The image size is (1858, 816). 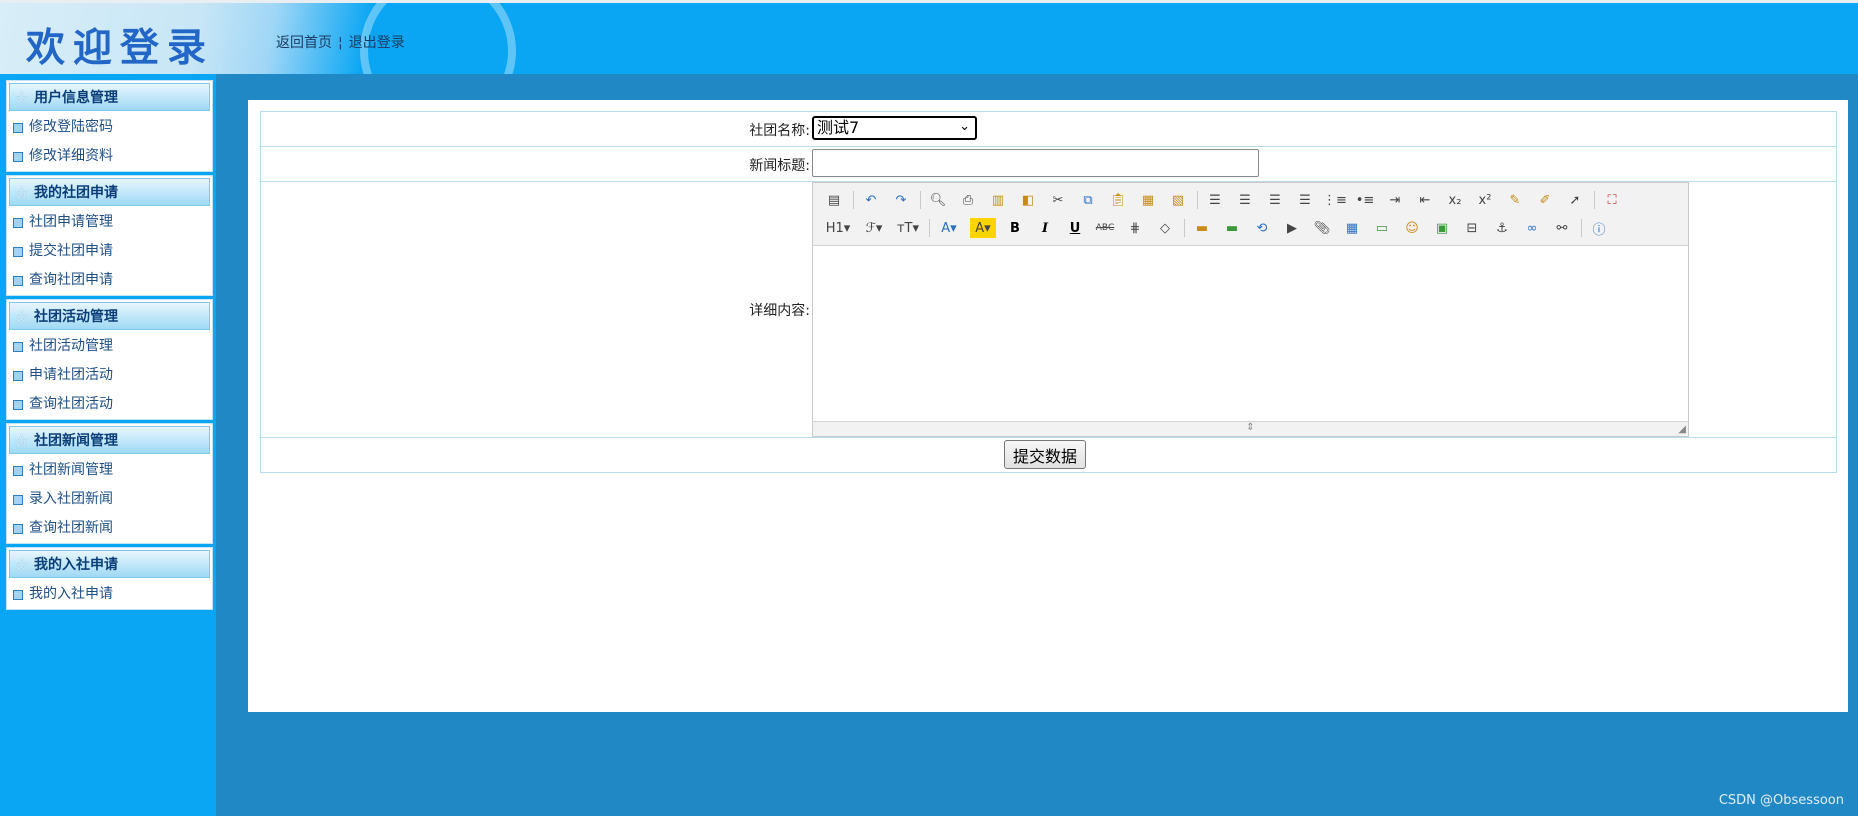 I want to click on sidebar-item-change-password: 修改登陆密码, so click(x=109, y=127).